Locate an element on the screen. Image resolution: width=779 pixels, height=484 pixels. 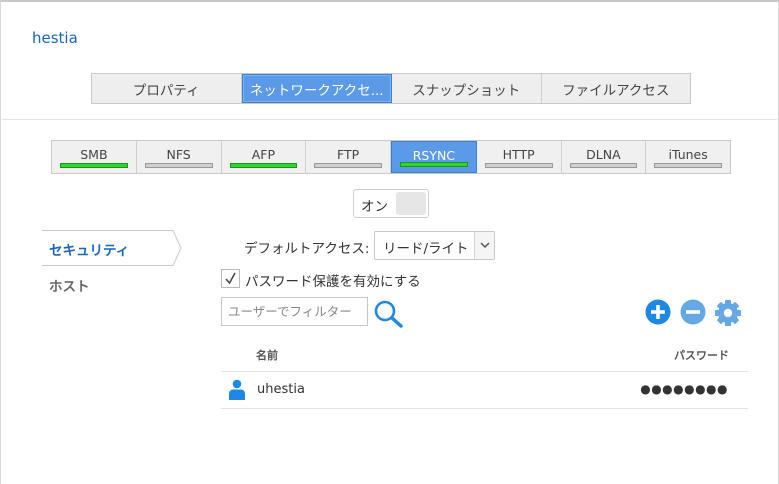
service-tab-rsync: RSYNC is located at coordinates (434, 157).